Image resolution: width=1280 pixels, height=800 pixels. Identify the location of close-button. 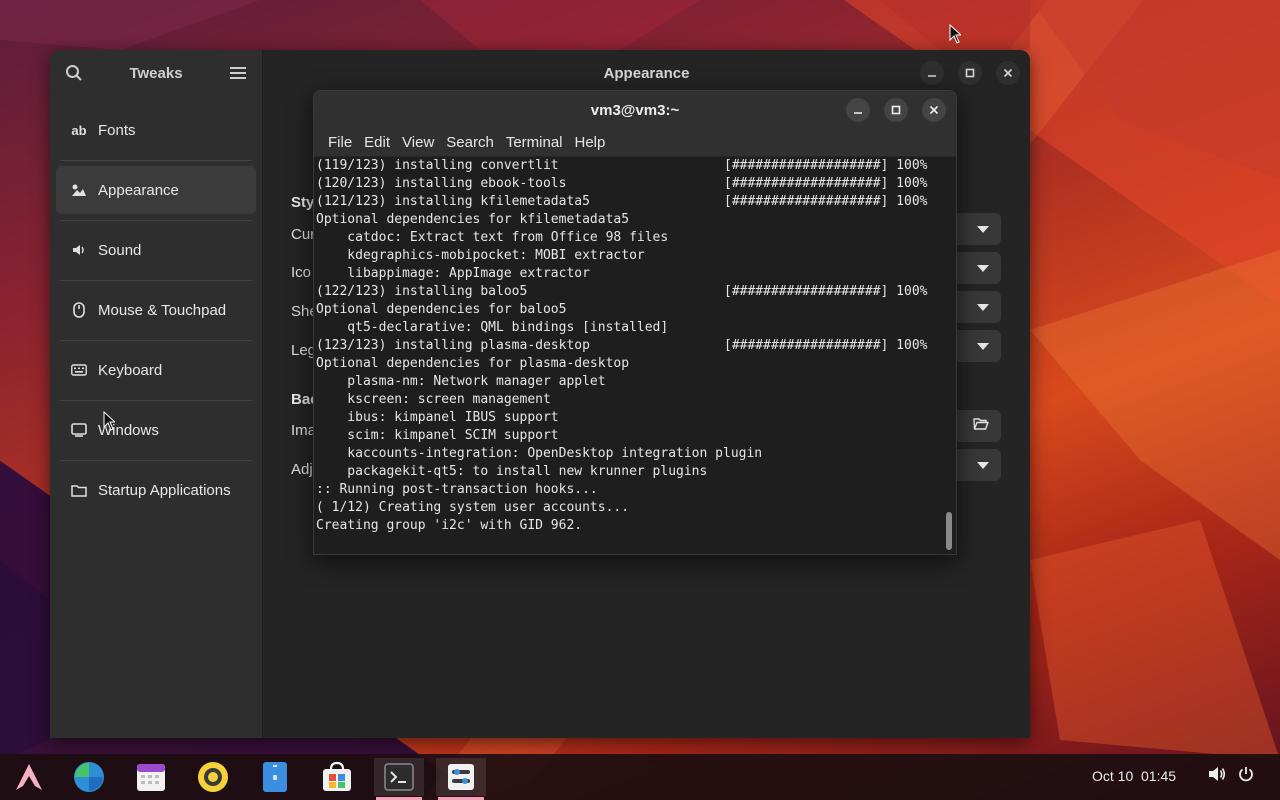
(1008, 73).